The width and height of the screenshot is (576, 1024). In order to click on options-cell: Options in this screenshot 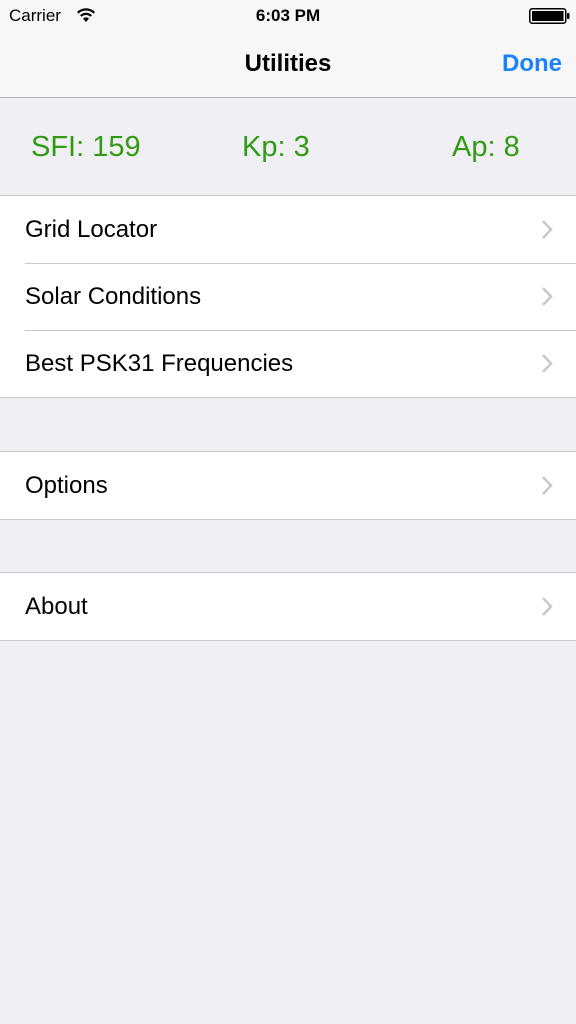, I will do `click(288, 485)`.